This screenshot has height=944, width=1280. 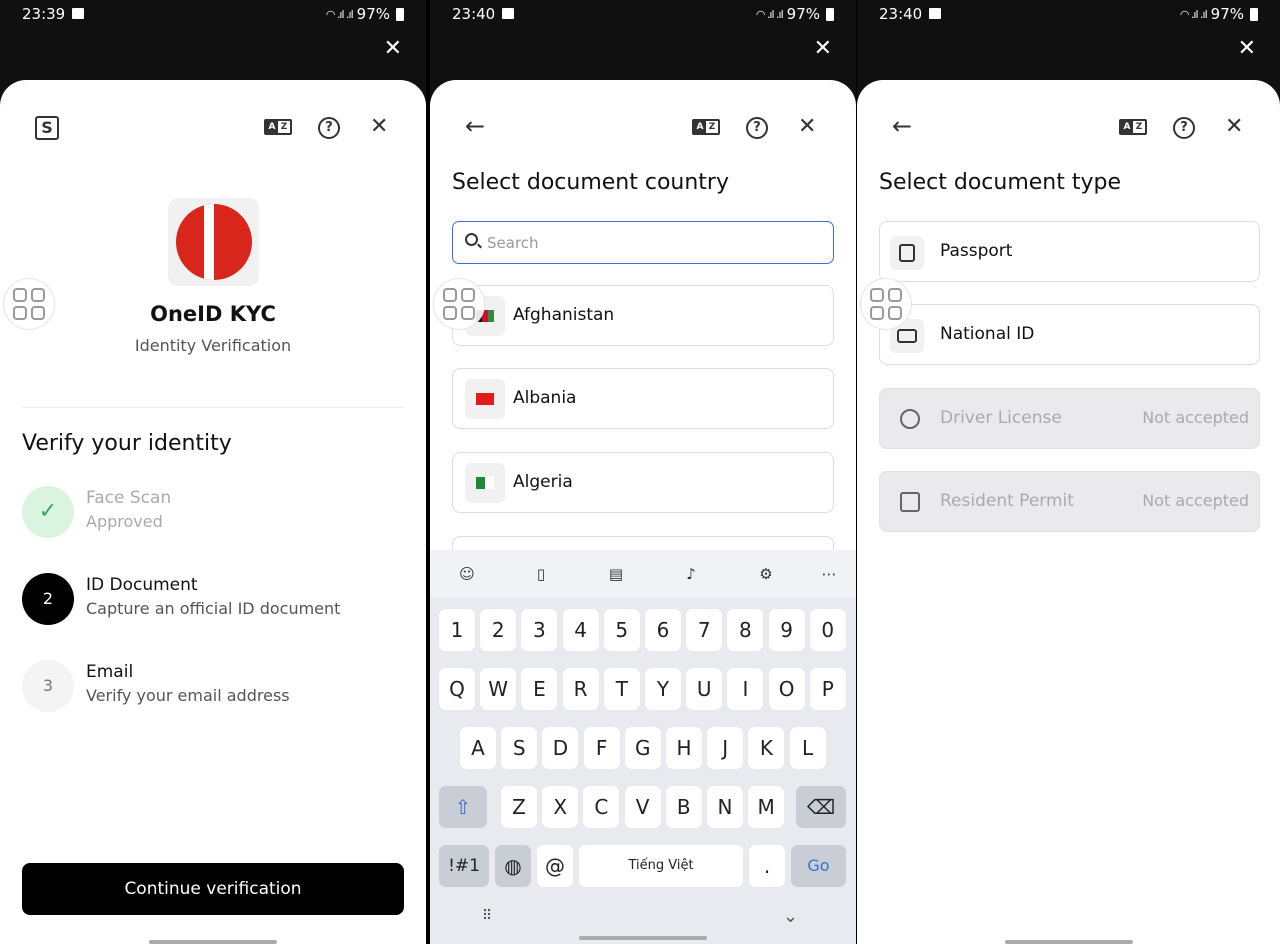 I want to click on shift-key: ⇧, so click(x=463, y=807).